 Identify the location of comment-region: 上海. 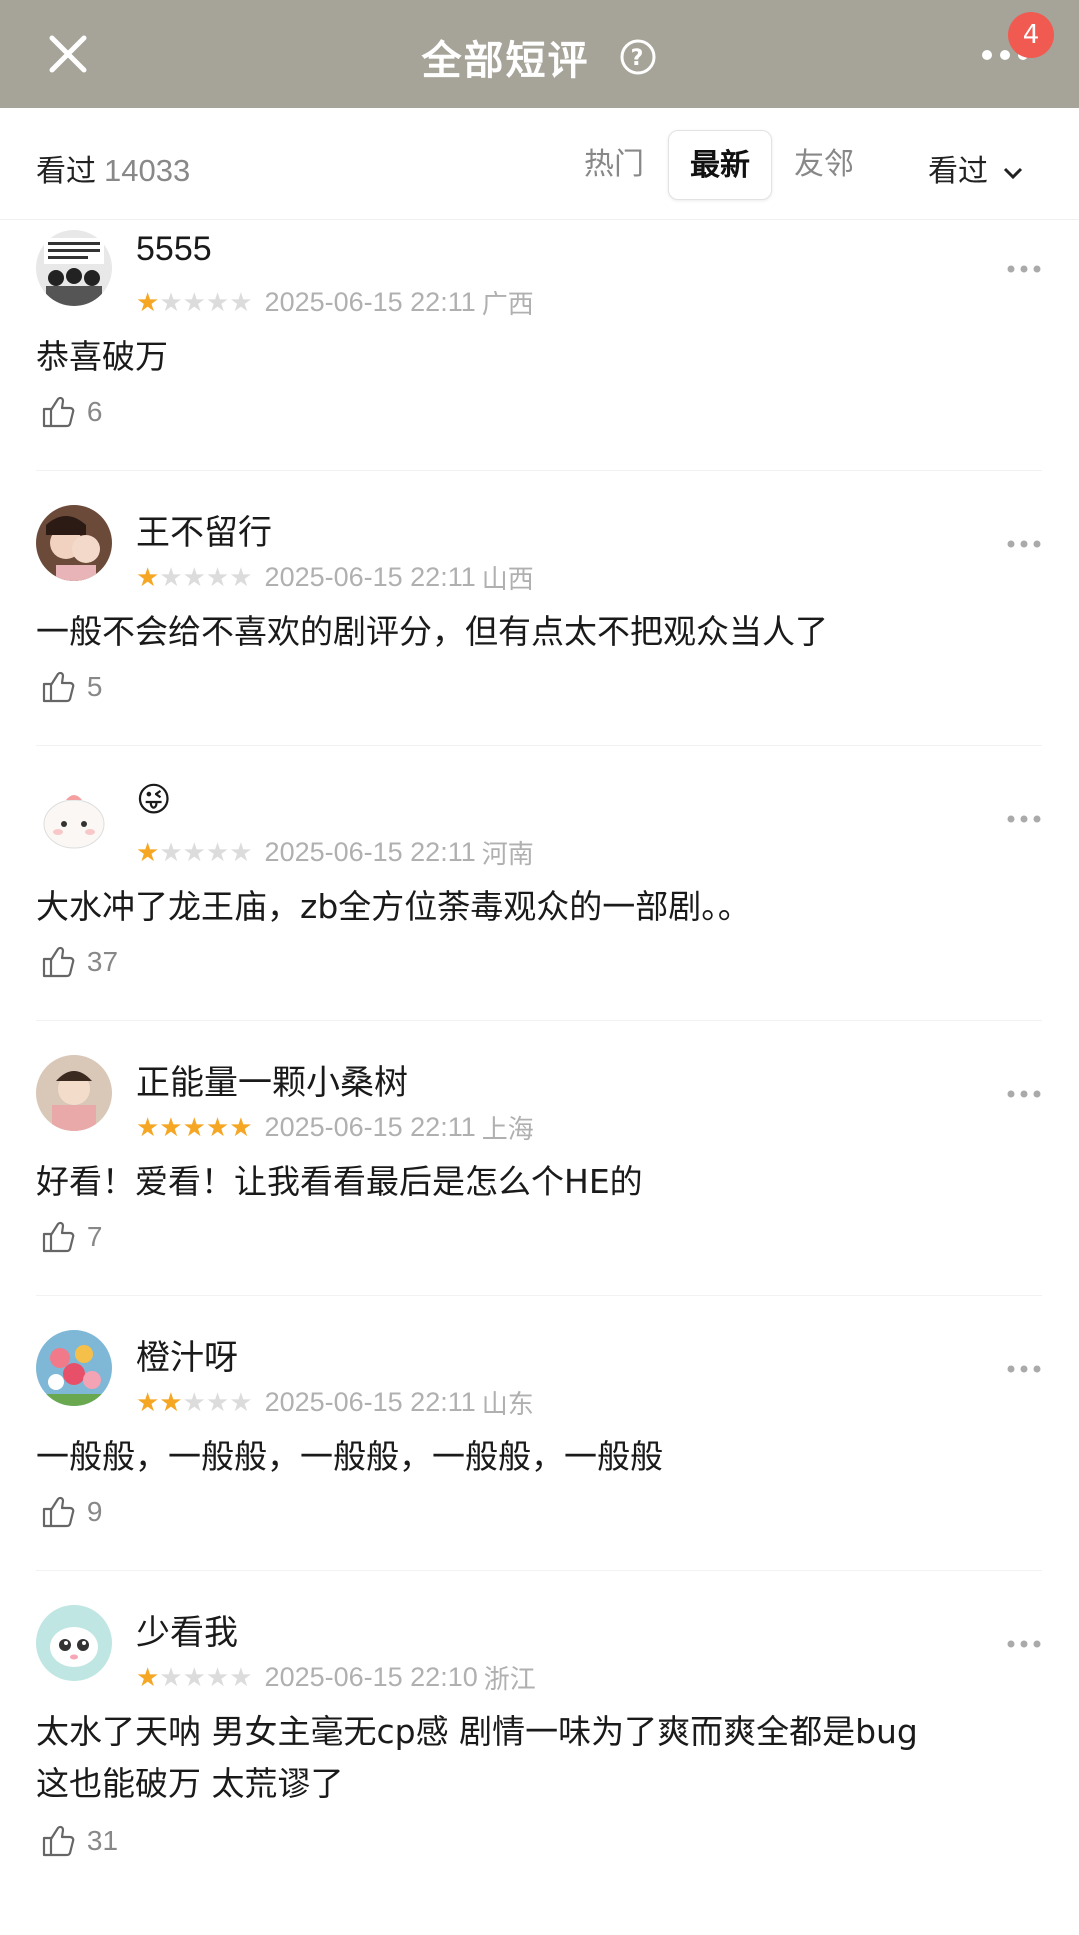
(507, 1130).